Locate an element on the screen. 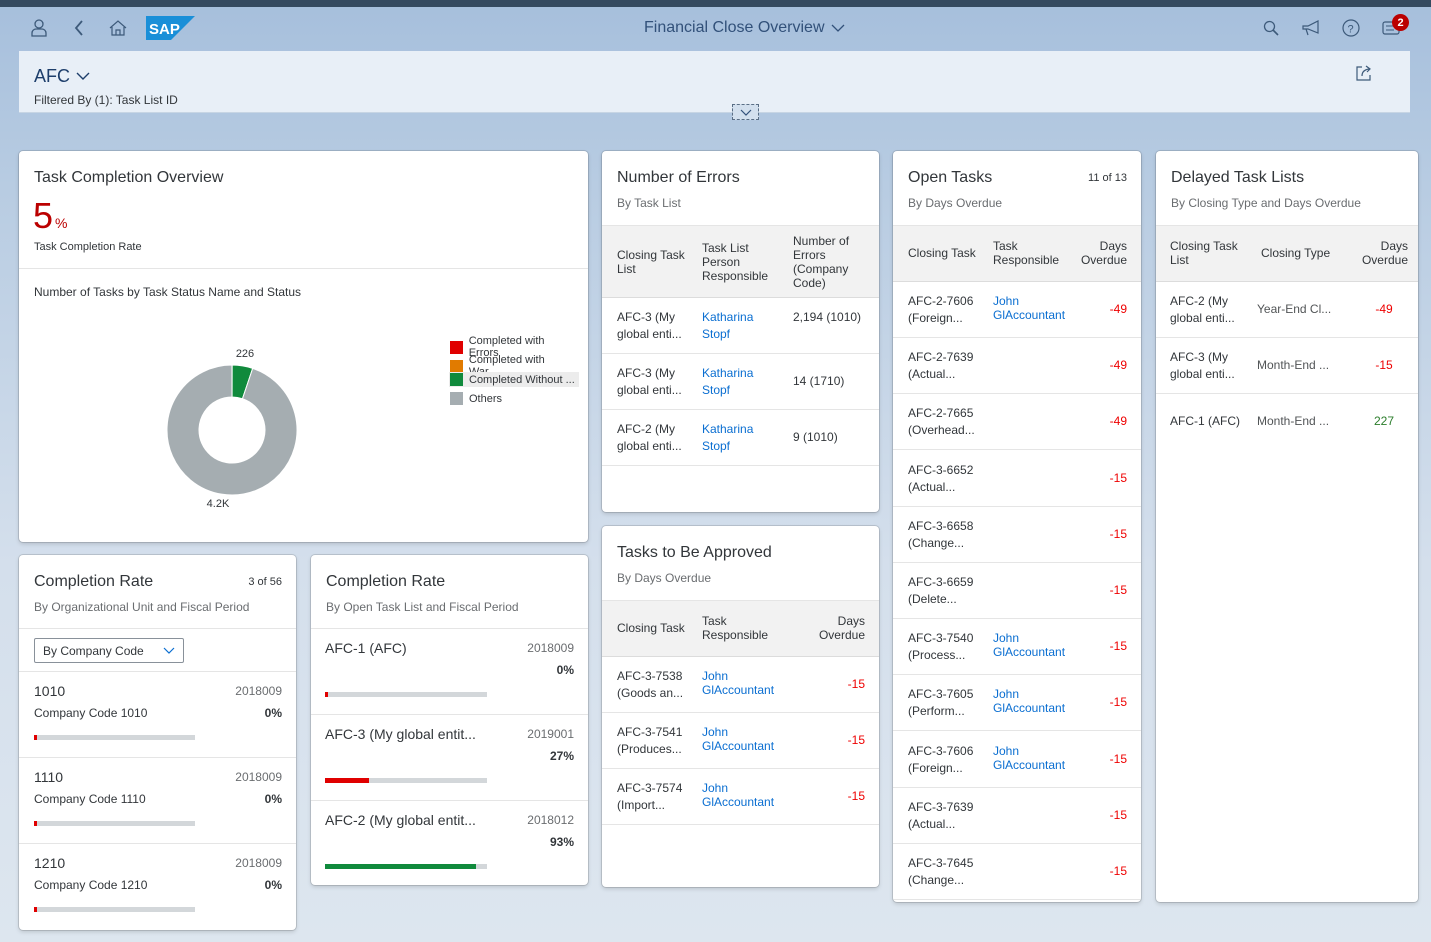 The height and width of the screenshot is (942, 1431). table-row: AFC-3-7606 (Foreign... John GlAccountant -15 is located at coordinates (1017, 760).